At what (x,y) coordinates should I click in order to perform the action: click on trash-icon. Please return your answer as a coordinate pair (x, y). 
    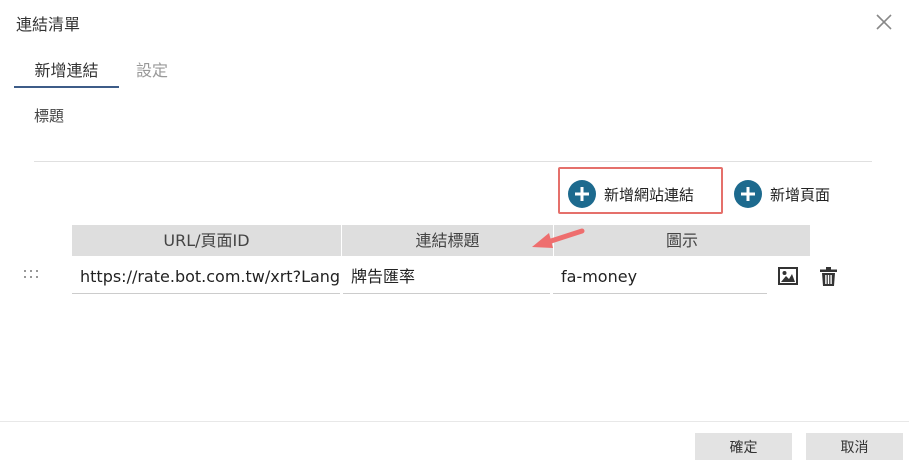
    Looking at the image, I should click on (828, 276).